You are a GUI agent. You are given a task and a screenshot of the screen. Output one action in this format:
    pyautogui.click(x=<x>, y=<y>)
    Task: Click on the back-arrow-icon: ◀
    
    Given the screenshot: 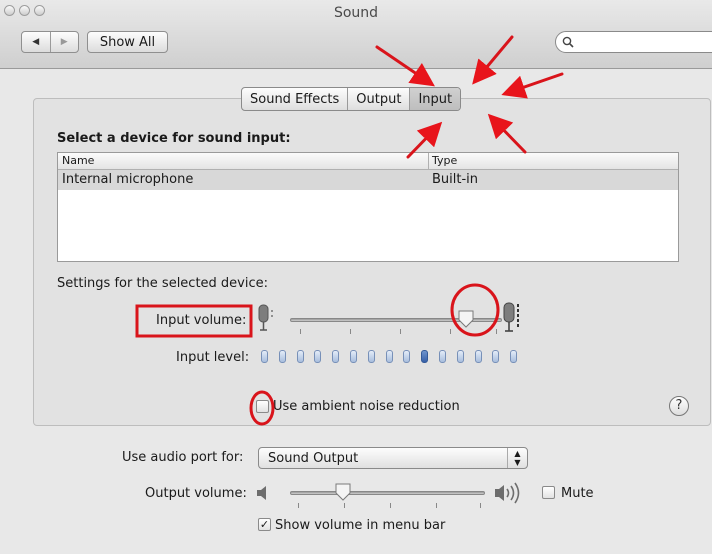 What is the action you would take?
    pyautogui.click(x=36, y=42)
    